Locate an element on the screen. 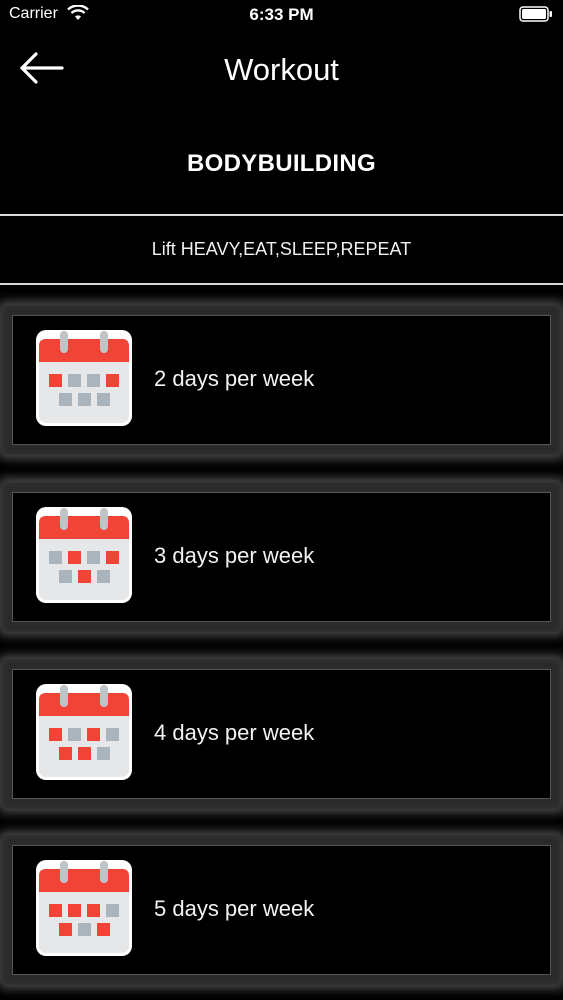 The width and height of the screenshot is (563, 1000). status-bar: Carrier 6:33 PM is located at coordinates (281, 15).